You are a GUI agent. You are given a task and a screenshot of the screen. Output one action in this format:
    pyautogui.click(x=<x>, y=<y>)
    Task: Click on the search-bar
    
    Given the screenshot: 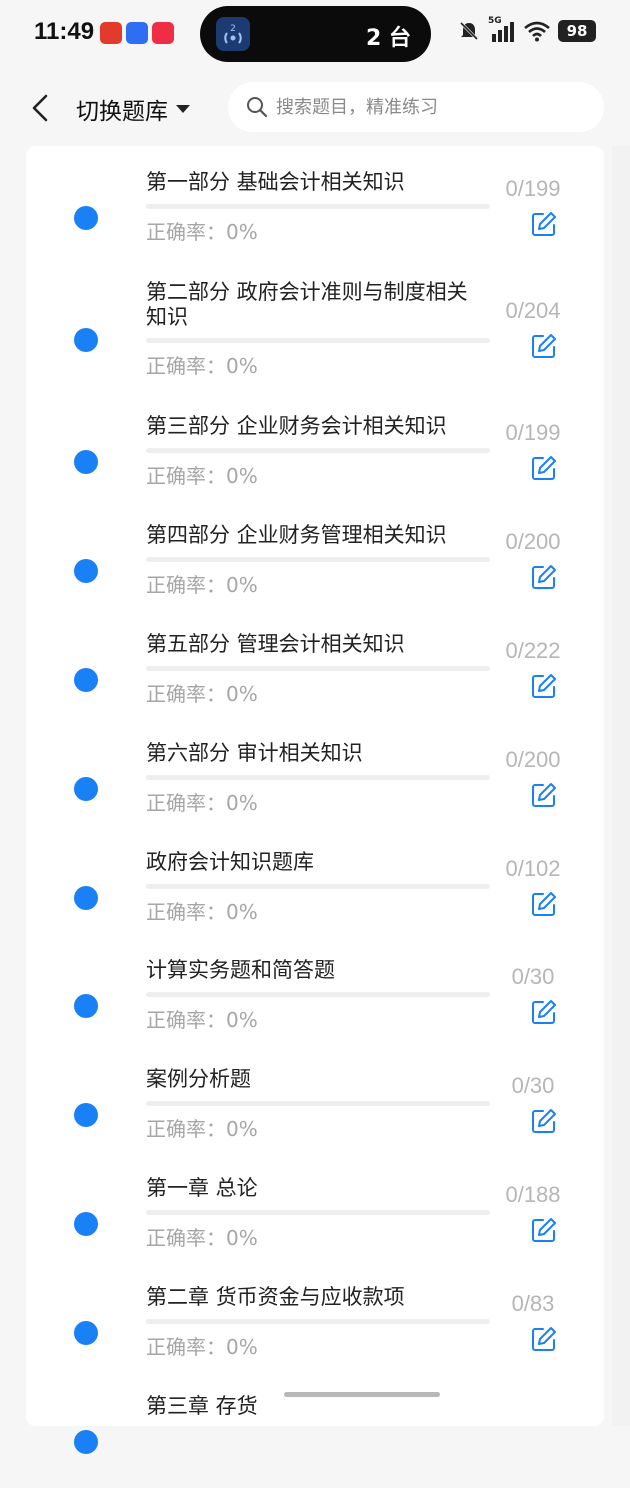 What is the action you would take?
    pyautogui.click(x=416, y=107)
    